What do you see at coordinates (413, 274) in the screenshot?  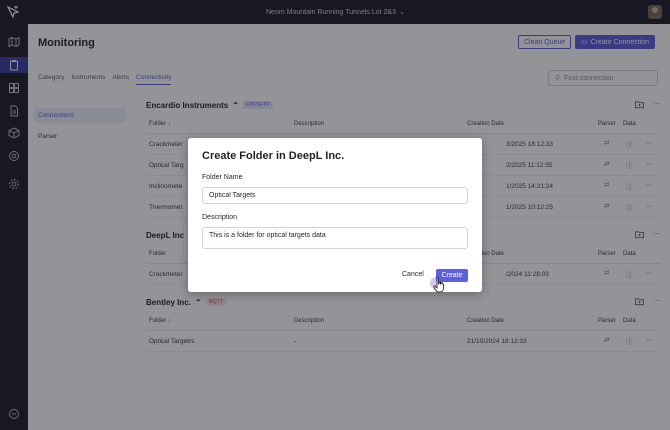 I see `cancel-button: Cancel` at bounding box center [413, 274].